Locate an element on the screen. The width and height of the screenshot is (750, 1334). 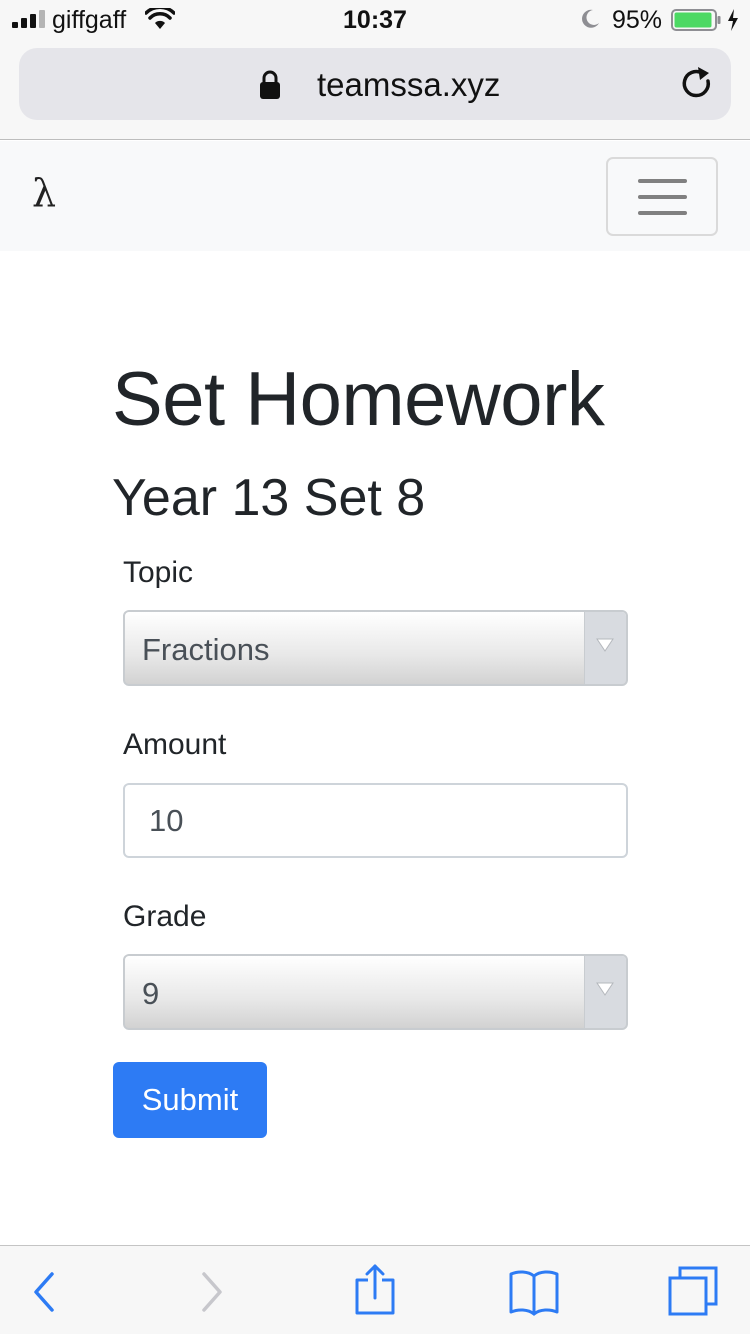
bookmarks-button is located at coordinates (534, 1290).